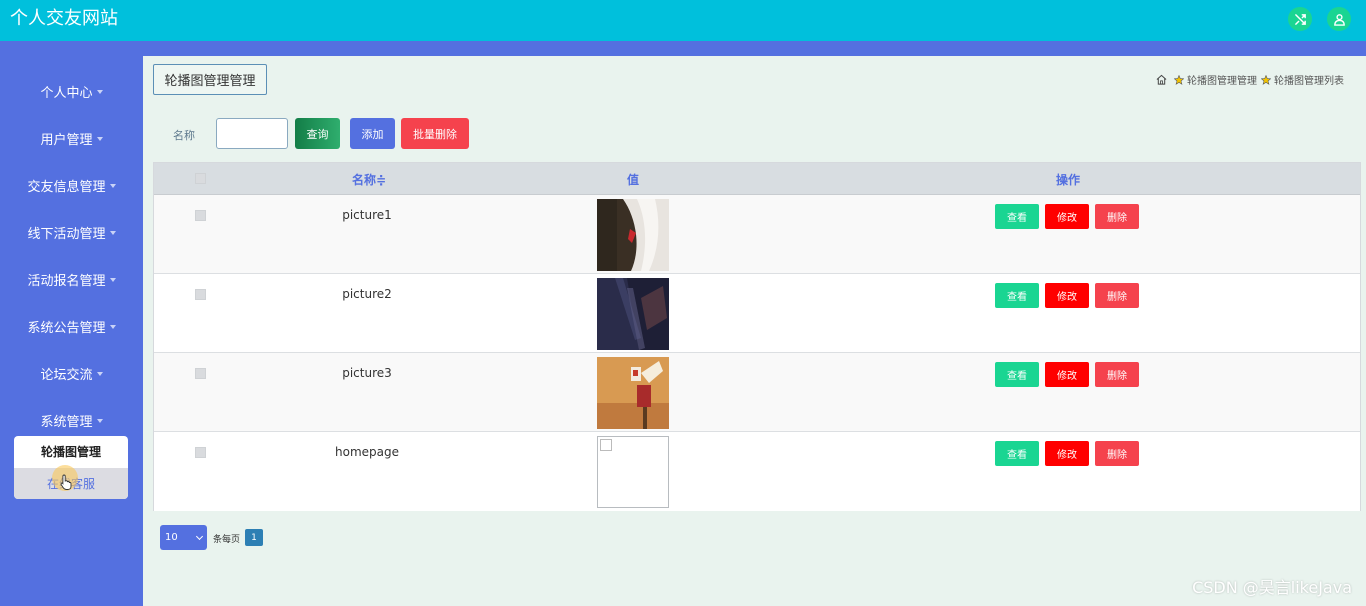 The width and height of the screenshot is (1366, 606). Describe the element at coordinates (199, 536) in the screenshot. I see `chevron-down-icon` at that location.